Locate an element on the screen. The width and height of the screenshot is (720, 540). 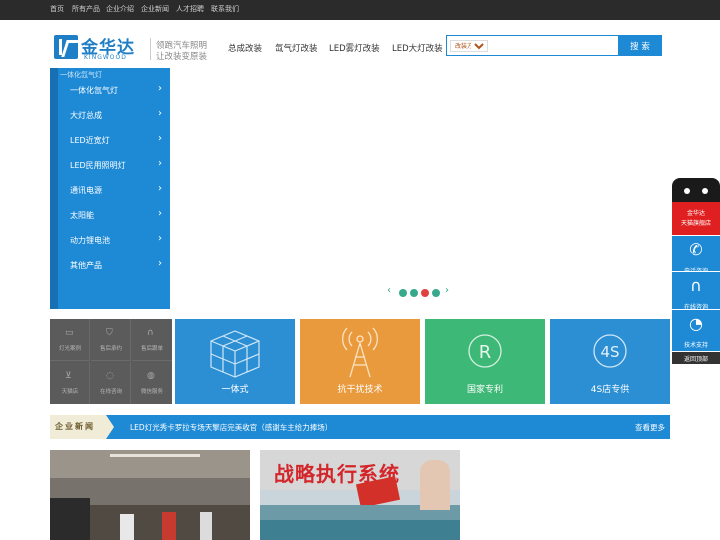
photo-crowd-front is located at coordinates (360, 530).